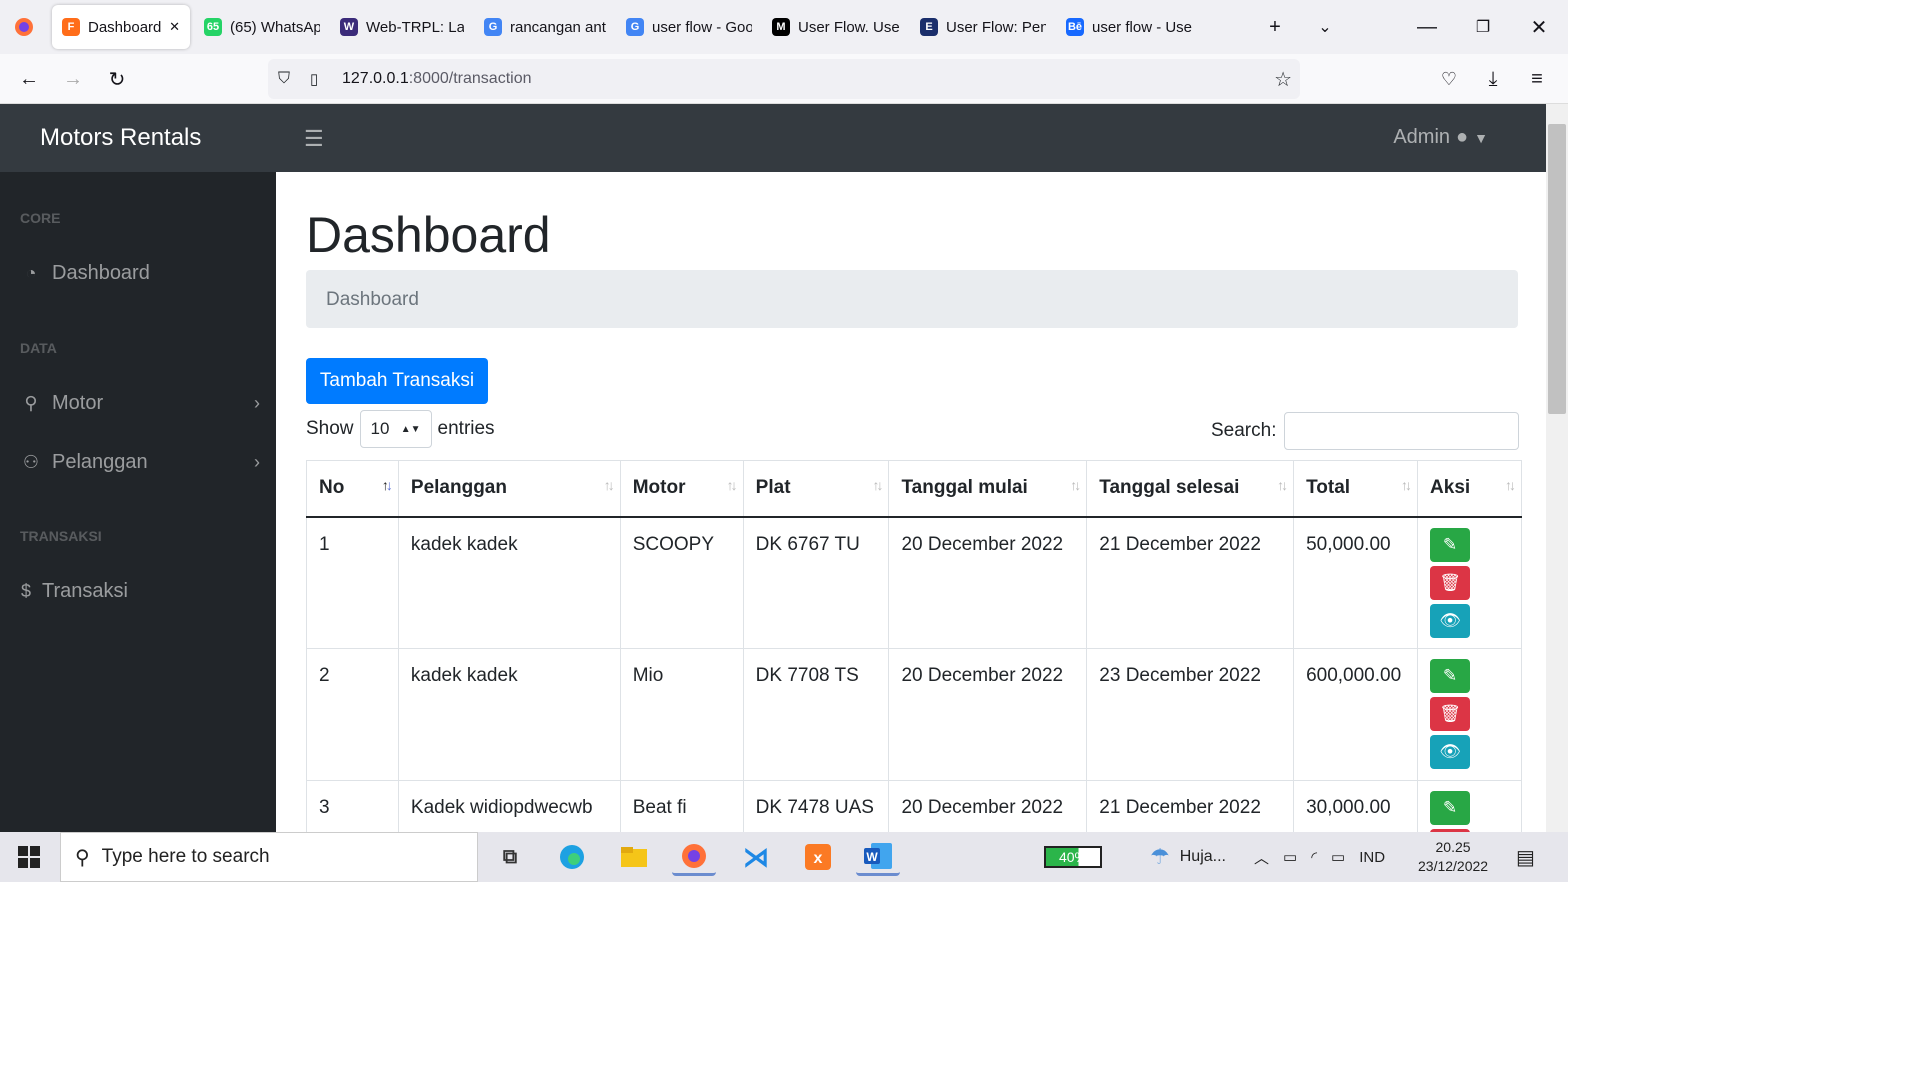  What do you see at coordinates (784, 79) in the screenshot?
I see `url-bar: ⛉ ▯ 127.0.0.1:8000/transaction ☆` at bounding box center [784, 79].